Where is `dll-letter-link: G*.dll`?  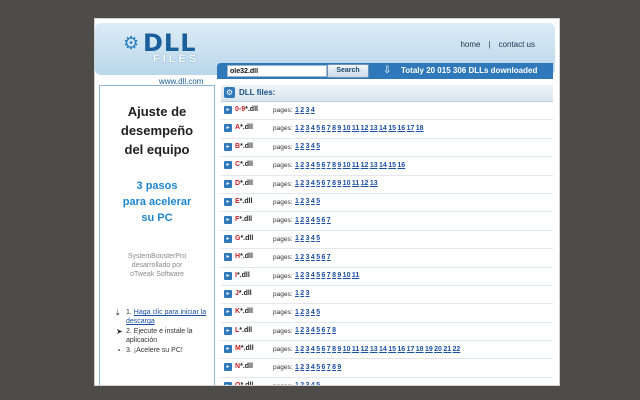 dll-letter-link: G*.dll is located at coordinates (244, 238).